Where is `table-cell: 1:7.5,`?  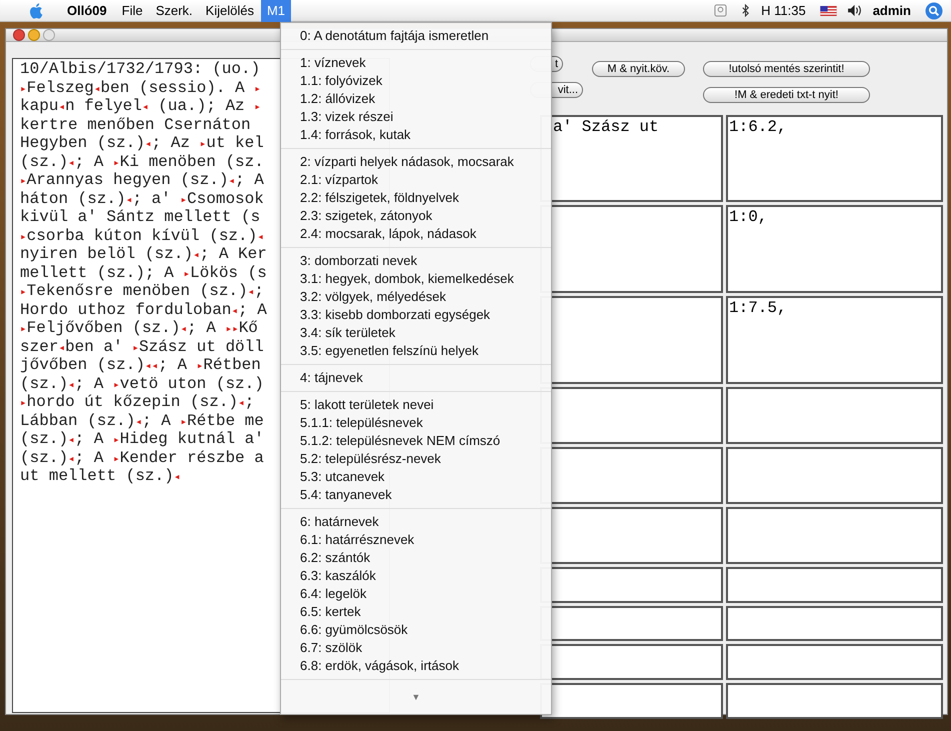
table-cell: 1:7.5, is located at coordinates (834, 340).